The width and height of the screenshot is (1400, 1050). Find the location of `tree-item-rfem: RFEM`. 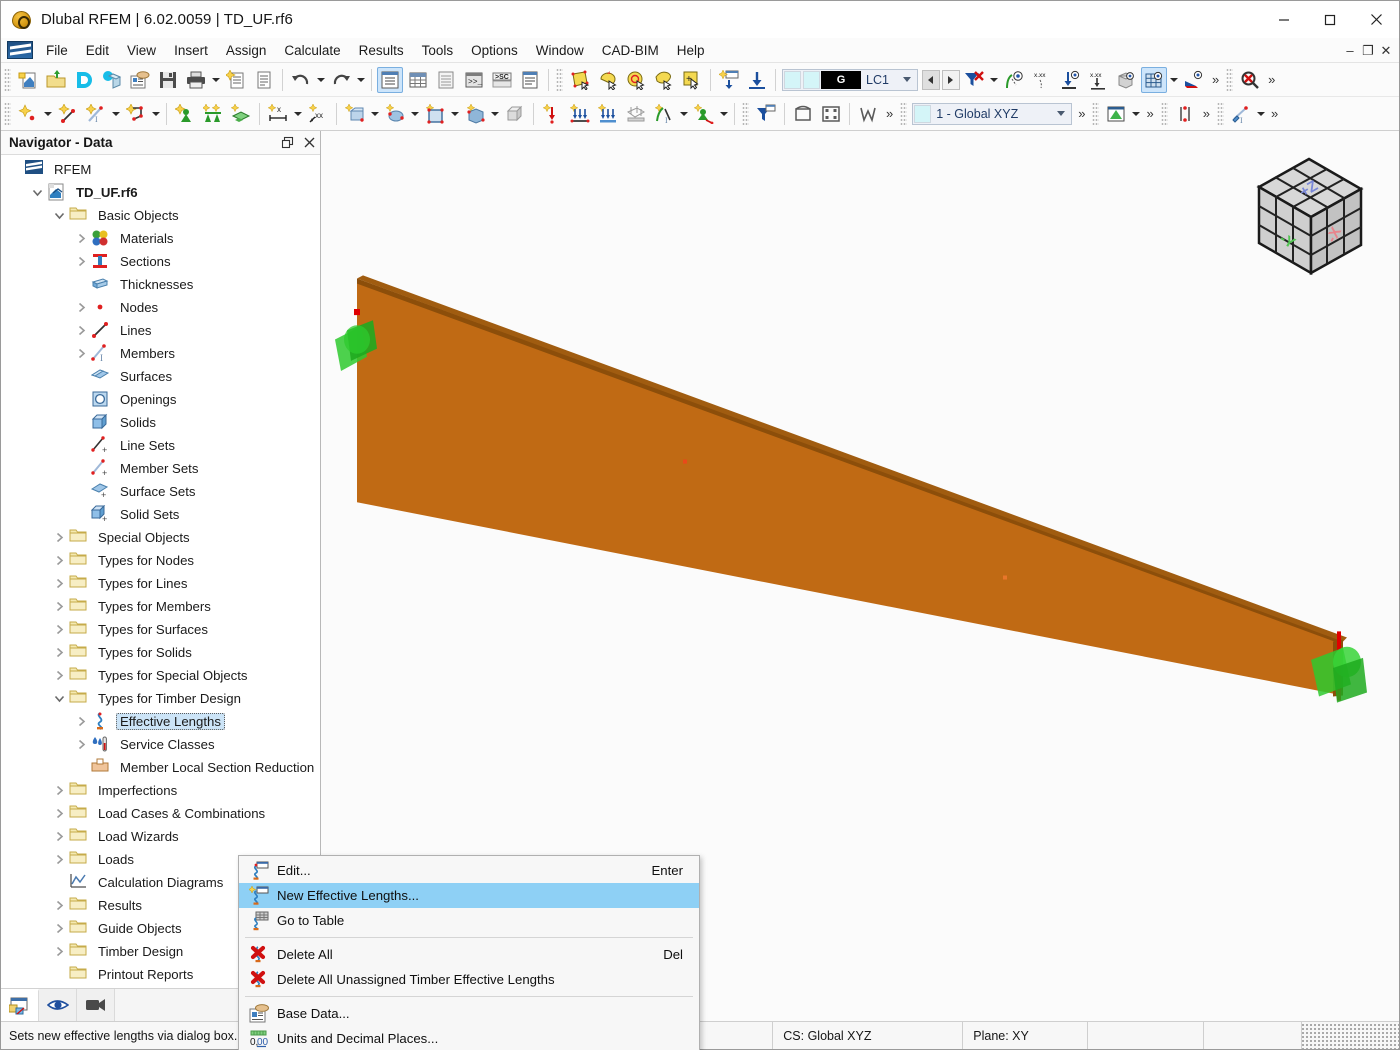

tree-item-rfem: RFEM is located at coordinates (160, 169).